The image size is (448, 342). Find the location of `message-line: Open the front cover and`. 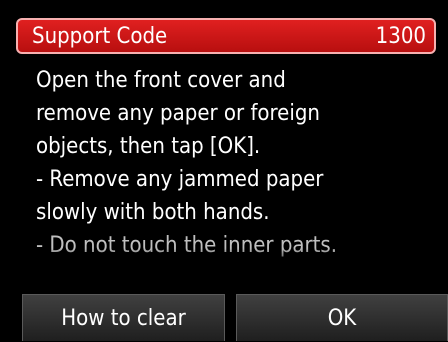

message-line: Open the front cover and is located at coordinates (161, 80).